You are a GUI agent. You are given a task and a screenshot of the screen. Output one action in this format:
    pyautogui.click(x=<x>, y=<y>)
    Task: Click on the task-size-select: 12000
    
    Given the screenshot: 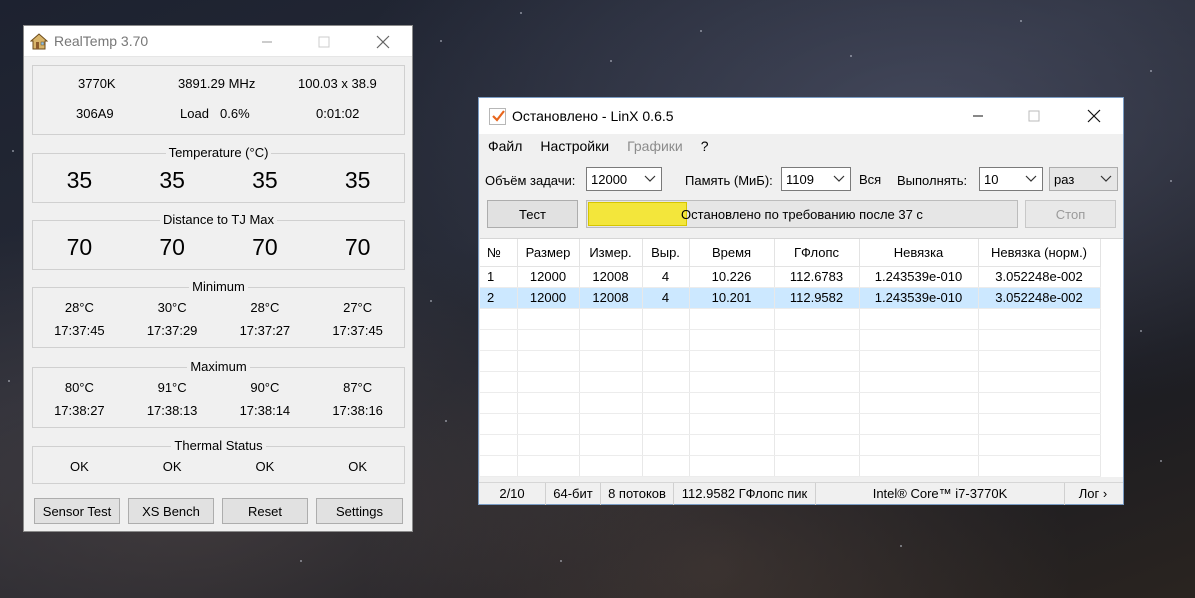 What is the action you would take?
    pyautogui.click(x=624, y=179)
    